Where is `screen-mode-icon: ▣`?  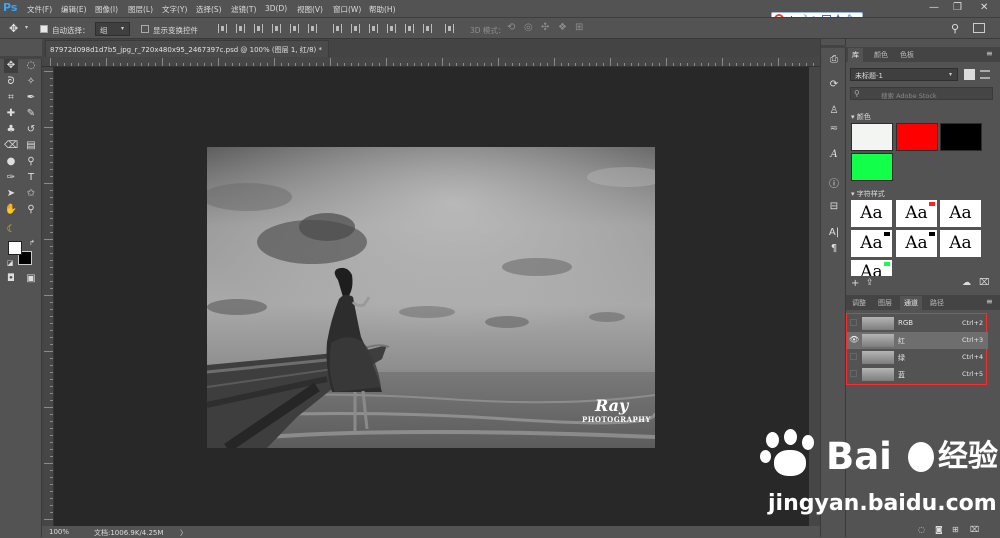 screen-mode-icon: ▣ is located at coordinates (31, 279).